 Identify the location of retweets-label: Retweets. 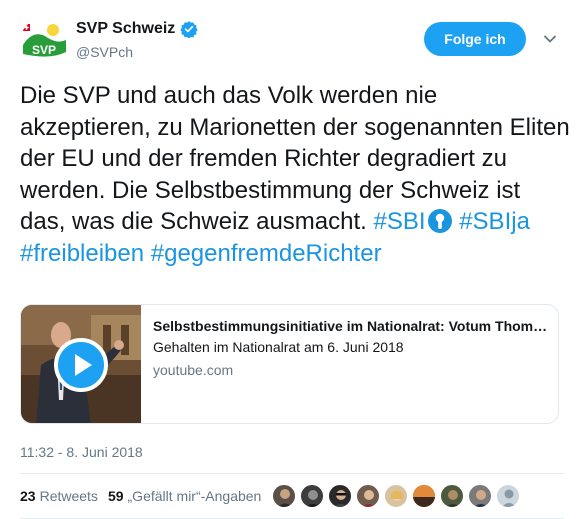
(68, 496).